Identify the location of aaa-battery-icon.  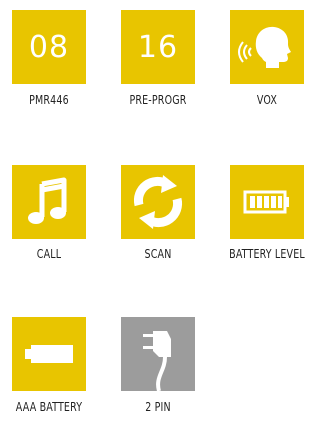
(49, 354).